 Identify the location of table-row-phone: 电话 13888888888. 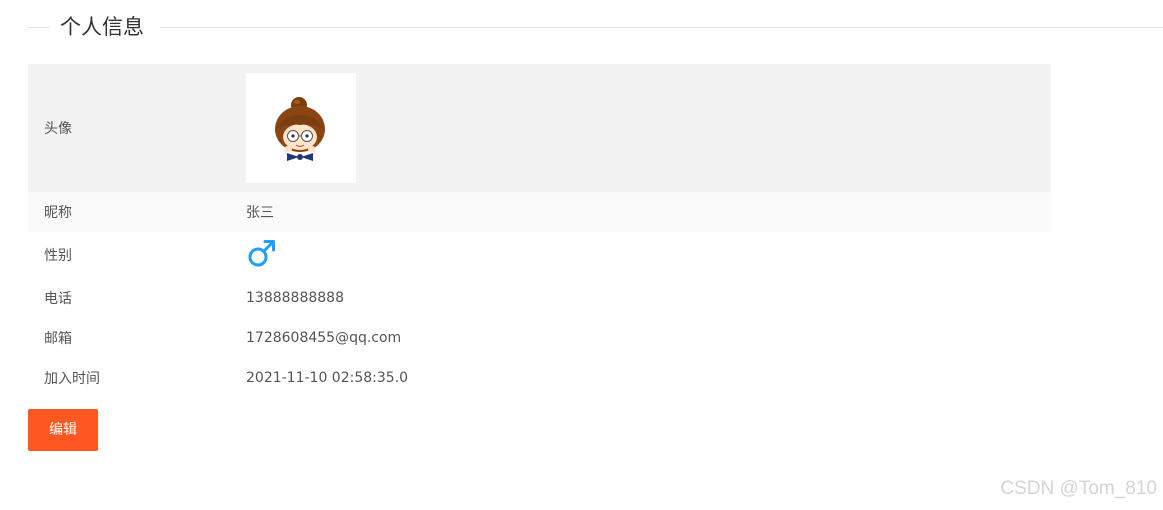
(539, 297).